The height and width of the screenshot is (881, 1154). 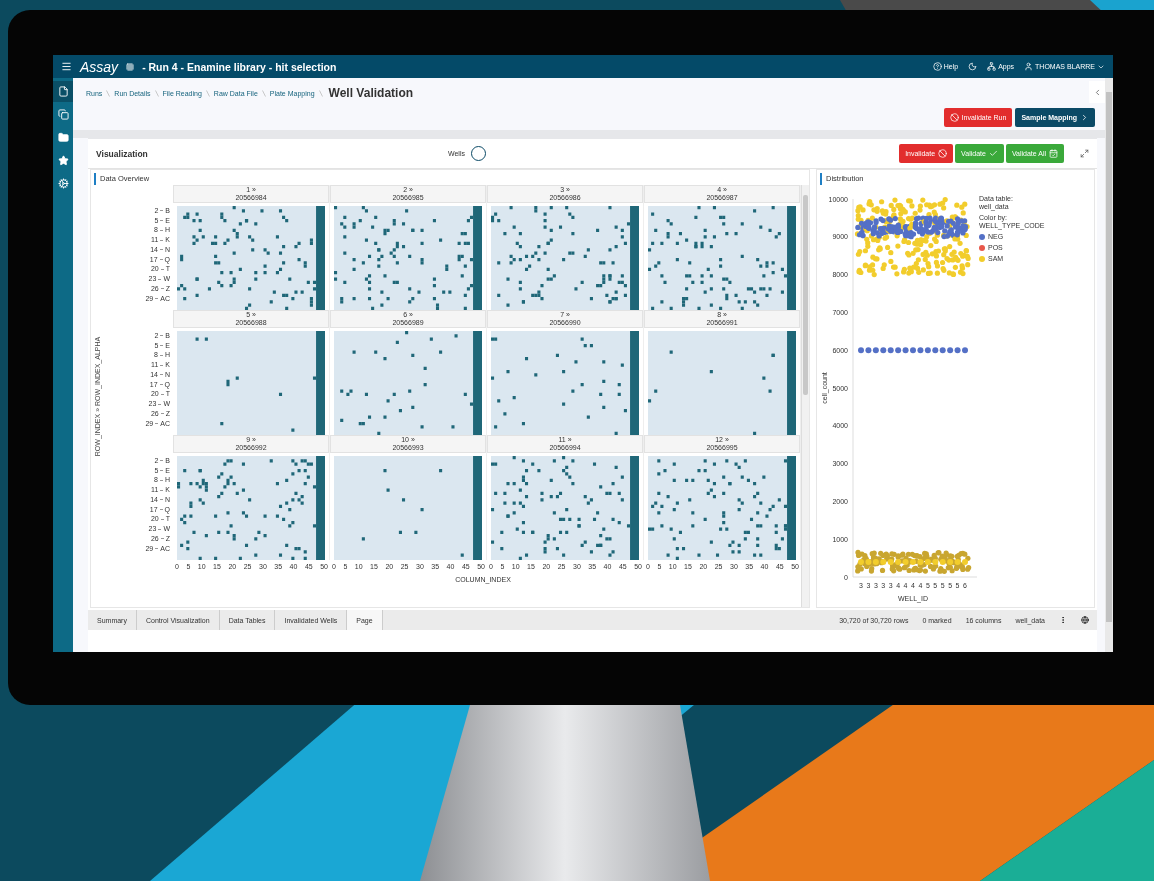 What do you see at coordinates (1053, 153) in the screenshot?
I see `calendar-check-icon` at bounding box center [1053, 153].